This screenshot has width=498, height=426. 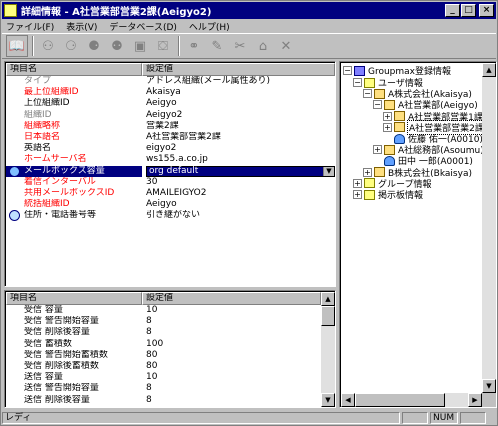 I want to click on org-merge-icon: ⚆, so click(x=71, y=46).